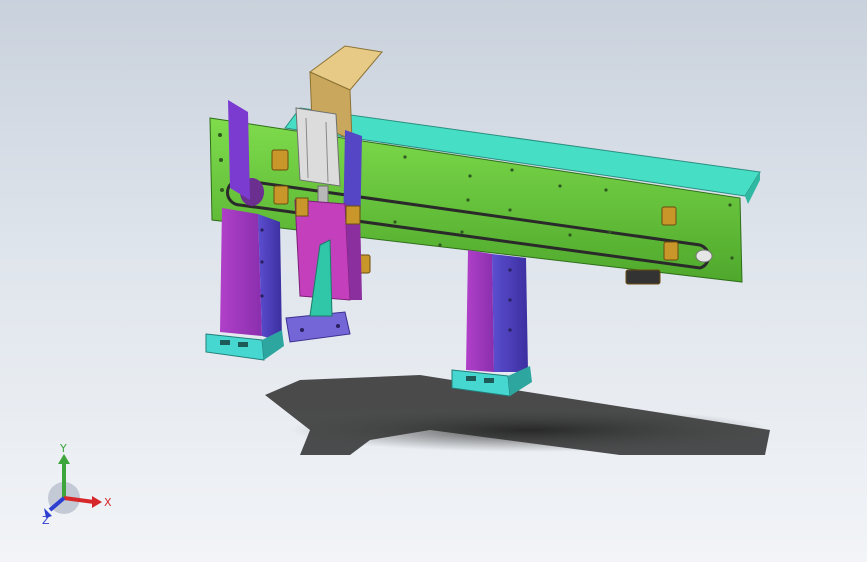  Describe the element at coordinates (63, 448) in the screenshot. I see `y-axis-label: Y` at that location.